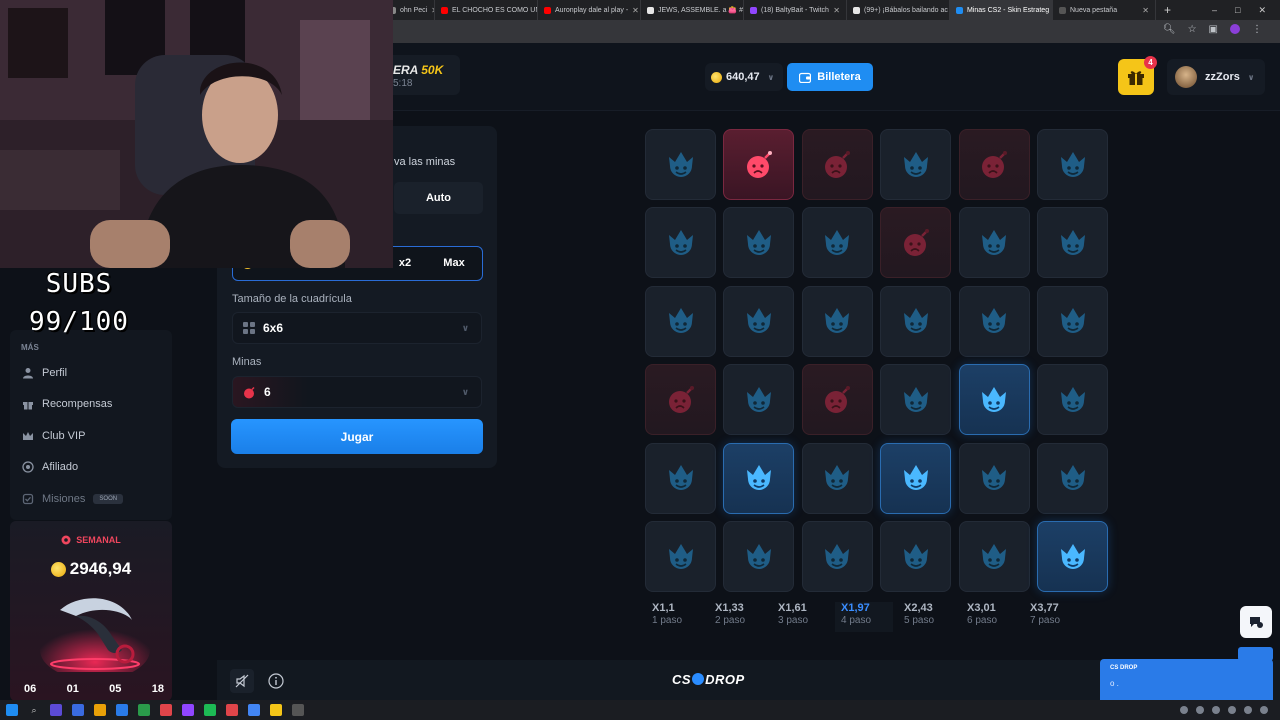 This screenshot has height=720, width=1280. I want to click on chrome-icon, so click(254, 710).